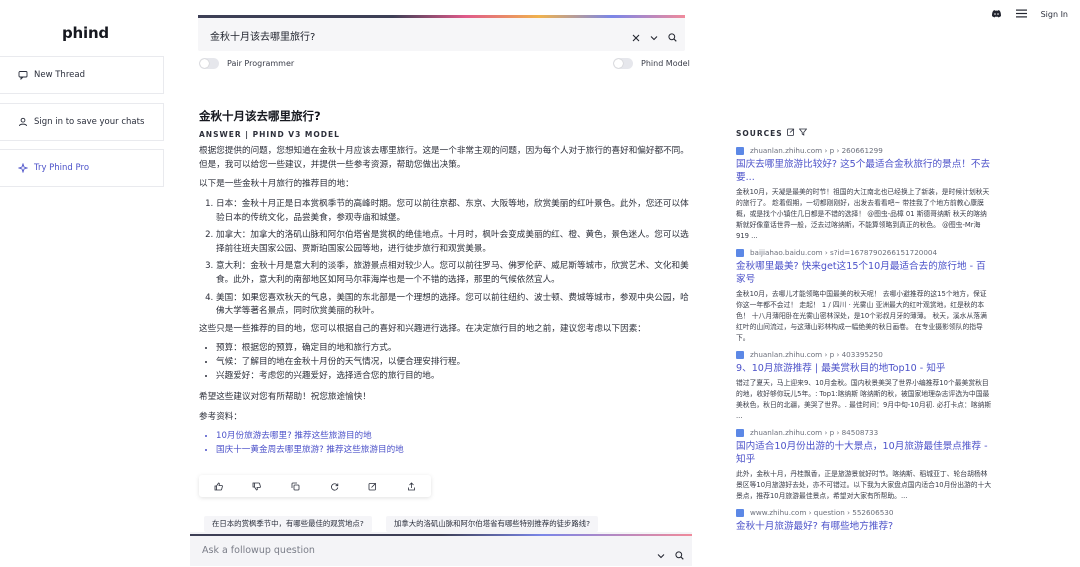 This screenshot has height=567, width=1080. I want to click on pair-programmer-toggle: Pair Programmer, so click(246, 63).